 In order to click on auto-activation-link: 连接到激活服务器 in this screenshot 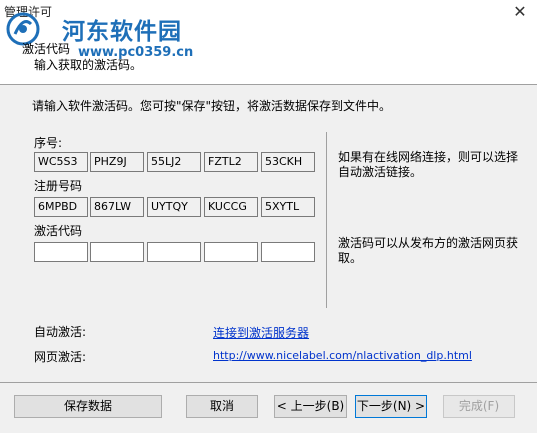, I will do `click(261, 332)`.